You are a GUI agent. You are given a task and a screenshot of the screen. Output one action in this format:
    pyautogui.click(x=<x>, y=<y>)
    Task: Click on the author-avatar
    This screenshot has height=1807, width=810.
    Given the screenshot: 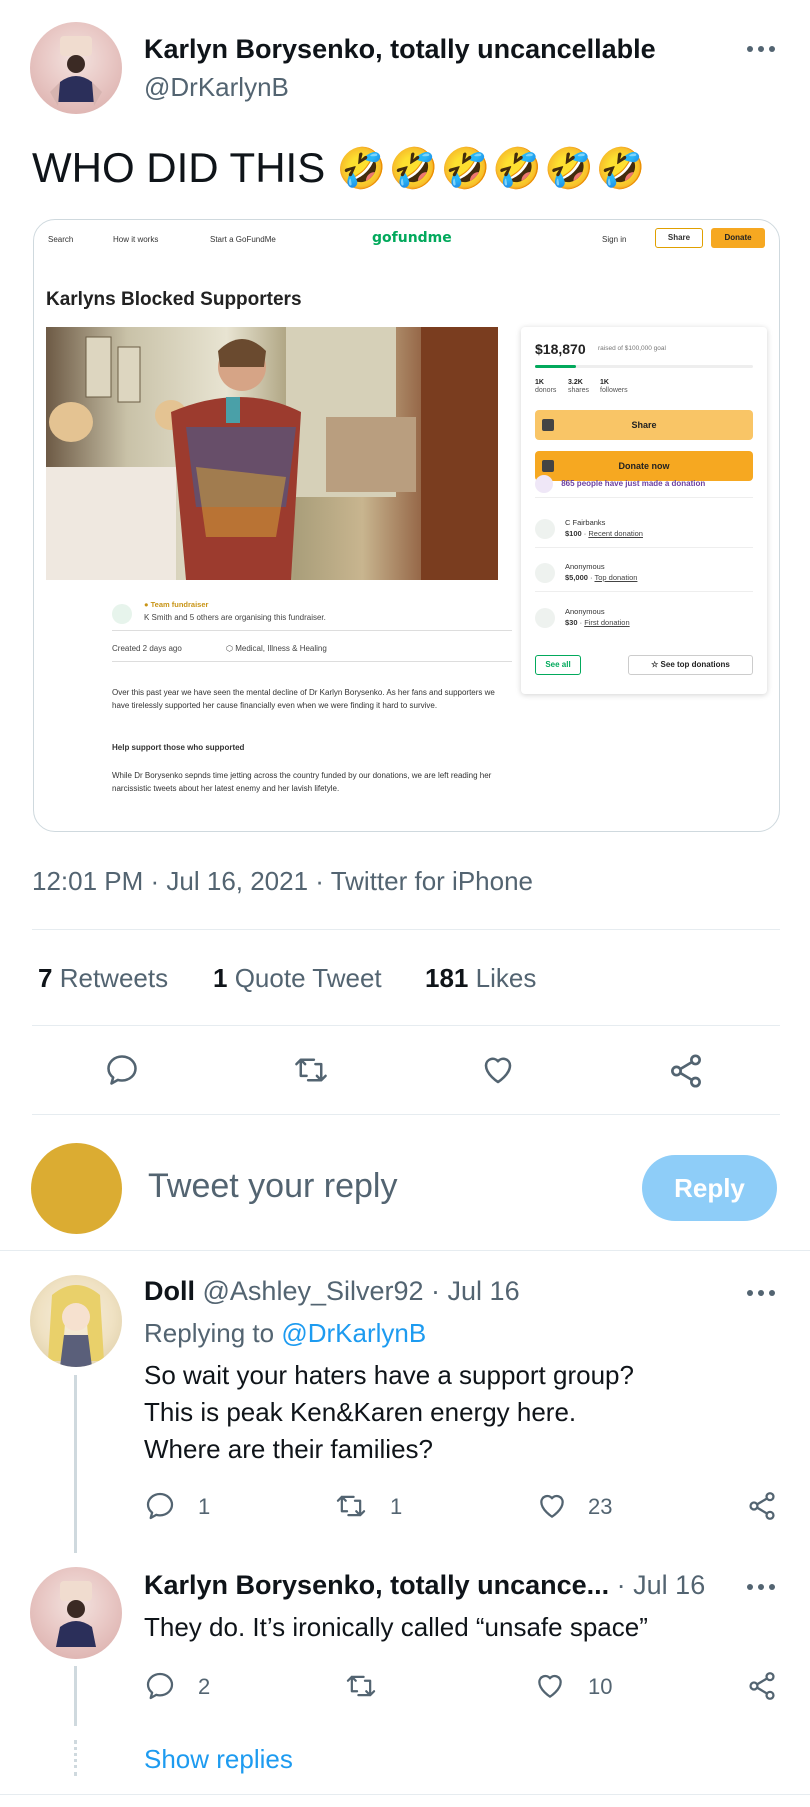 What is the action you would take?
    pyautogui.click(x=76, y=68)
    